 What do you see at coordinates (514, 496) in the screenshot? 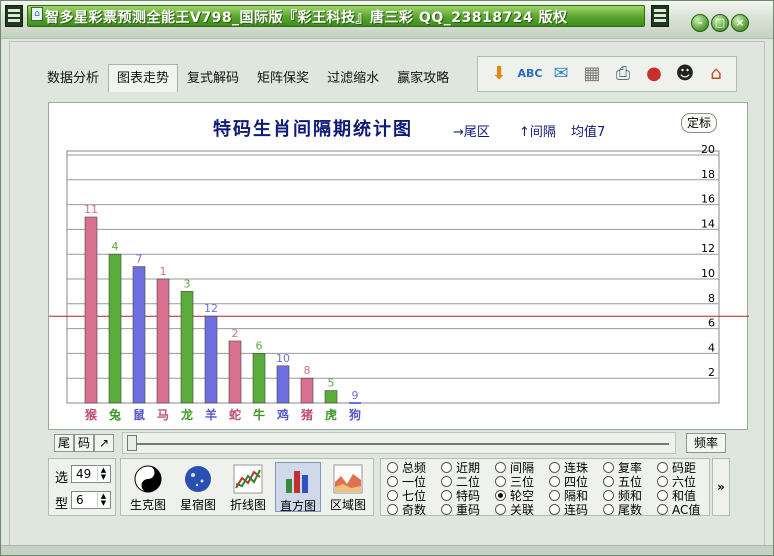
I see `radio-option: 轮空` at bounding box center [514, 496].